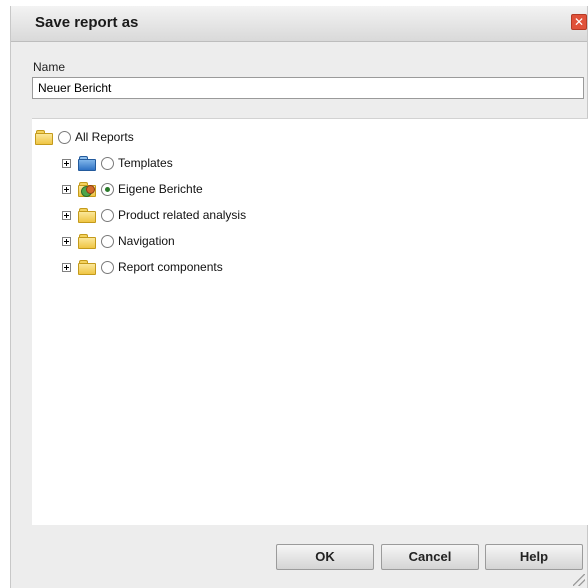  Describe the element at coordinates (146, 241) in the screenshot. I see `tree-item-label: Navigation` at that location.